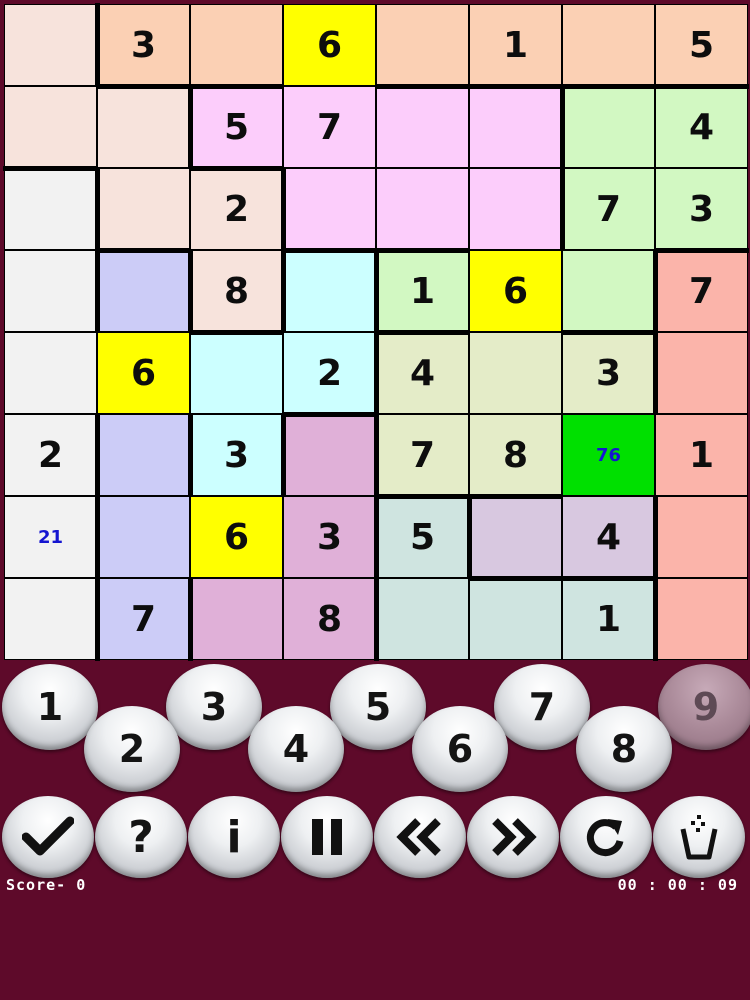 This screenshot has height=1000, width=750. What do you see at coordinates (422, 619) in the screenshot?
I see `grid-cell-r8c5` at bounding box center [422, 619].